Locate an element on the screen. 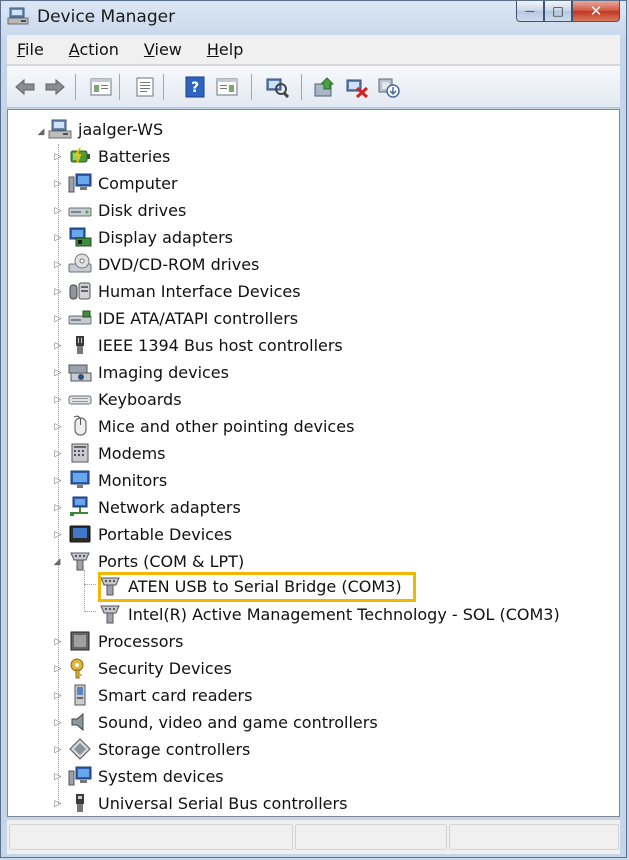 Image resolution: width=629 pixels, height=860 pixels. scan-hardware-button is located at coordinates (277, 87).